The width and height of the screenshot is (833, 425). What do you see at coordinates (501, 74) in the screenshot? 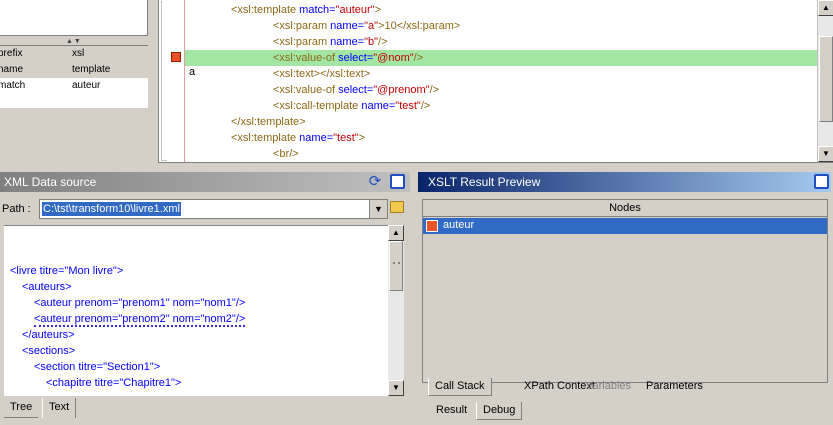
I see `code-line: <xsl:text></xsl:text>` at bounding box center [501, 74].